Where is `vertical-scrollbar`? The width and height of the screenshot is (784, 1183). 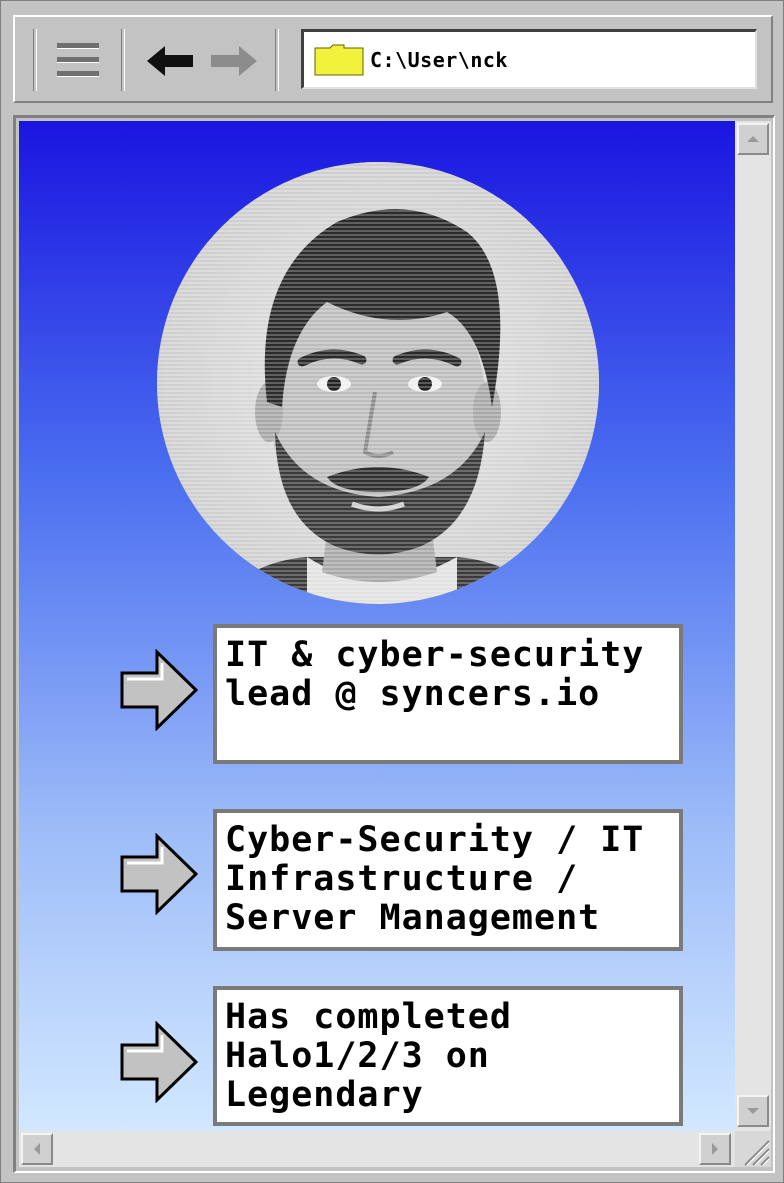 vertical-scrollbar is located at coordinates (753, 626).